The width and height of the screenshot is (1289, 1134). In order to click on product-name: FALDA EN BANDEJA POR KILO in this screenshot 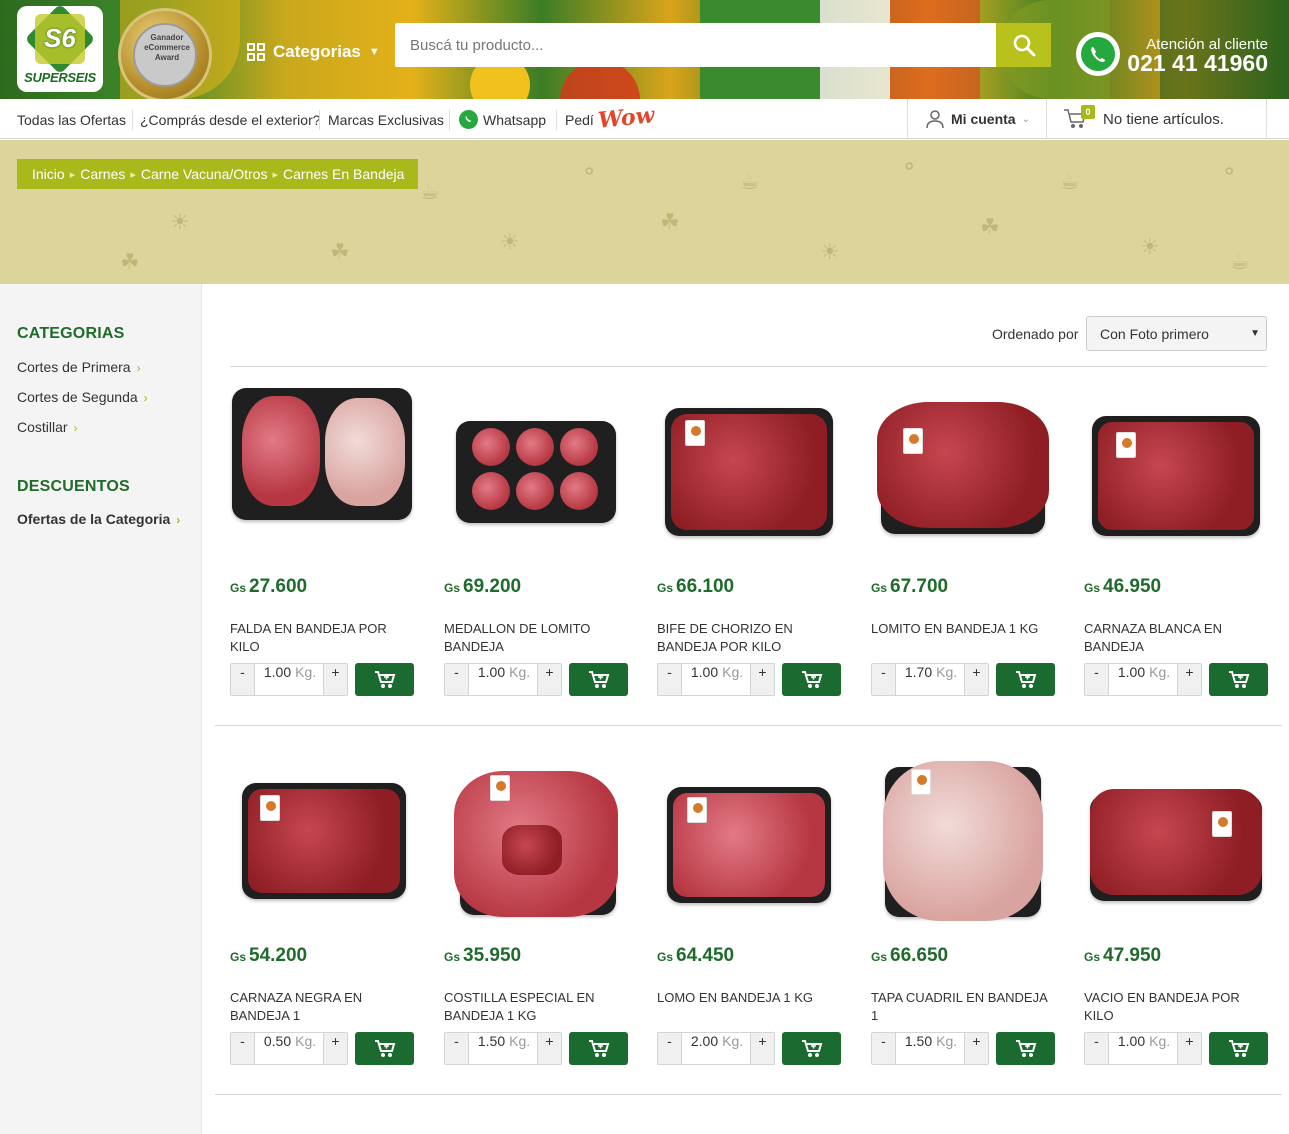, I will do `click(322, 638)`.